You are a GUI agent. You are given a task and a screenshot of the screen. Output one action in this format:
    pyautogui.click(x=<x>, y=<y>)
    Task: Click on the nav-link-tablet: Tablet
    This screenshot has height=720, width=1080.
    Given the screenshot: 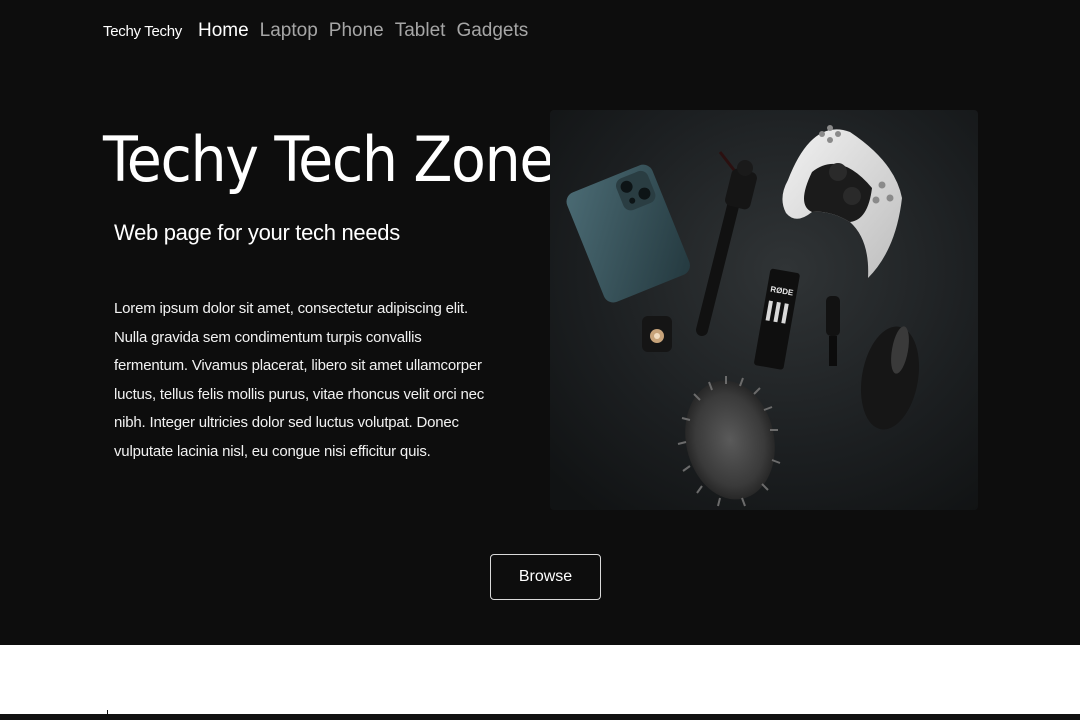 What is the action you would take?
    pyautogui.click(x=420, y=31)
    